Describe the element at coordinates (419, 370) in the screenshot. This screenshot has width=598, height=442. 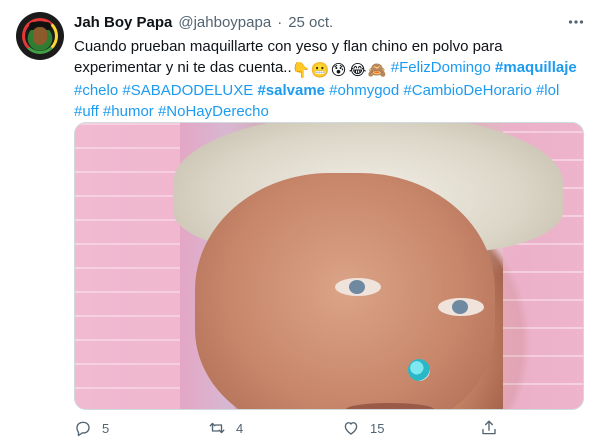
I see `image-earring` at that location.